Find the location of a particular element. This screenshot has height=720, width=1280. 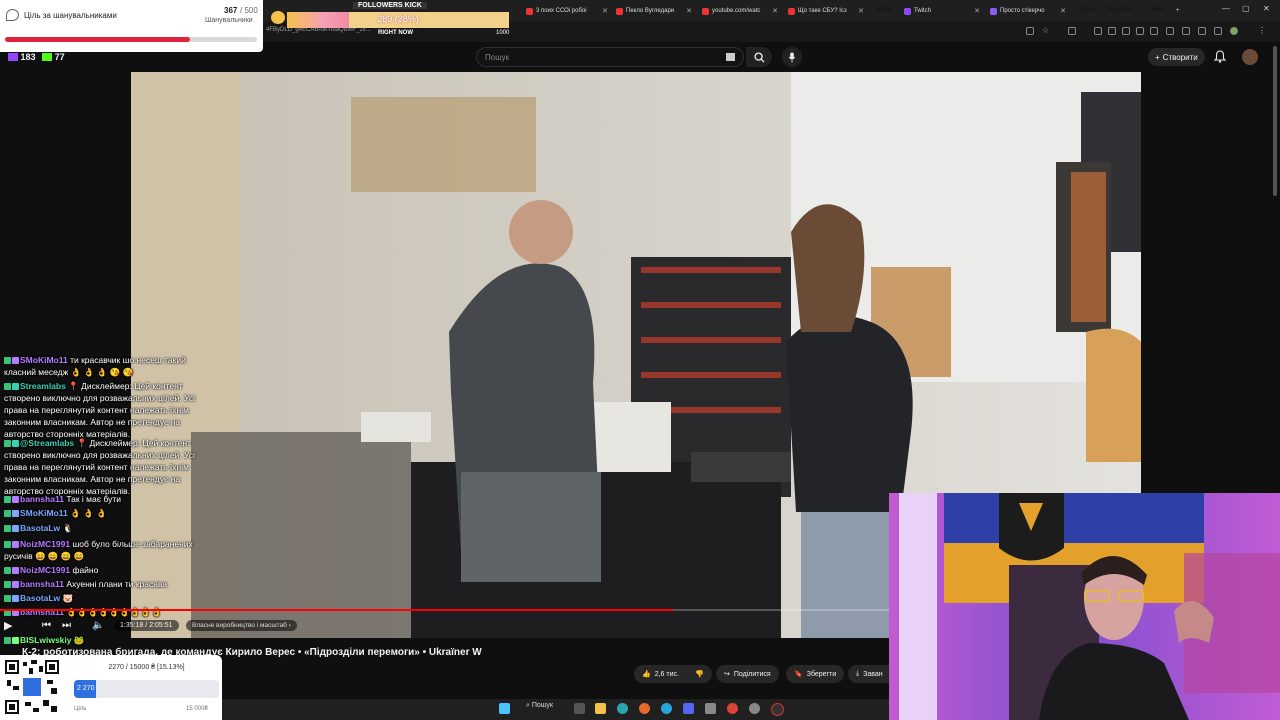

new-tab-button: + is located at coordinates (1179, 11).